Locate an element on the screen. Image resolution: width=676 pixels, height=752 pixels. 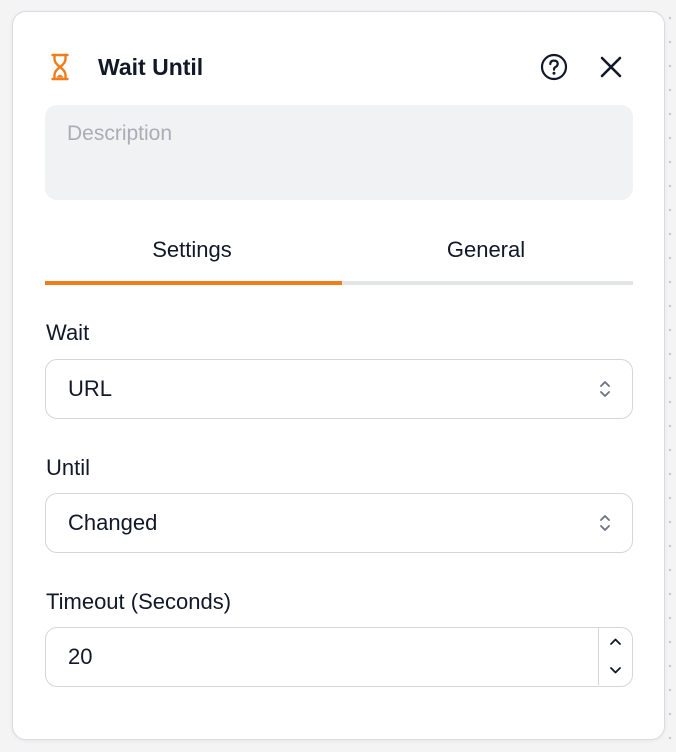
decrement-button is located at coordinates (615, 671).